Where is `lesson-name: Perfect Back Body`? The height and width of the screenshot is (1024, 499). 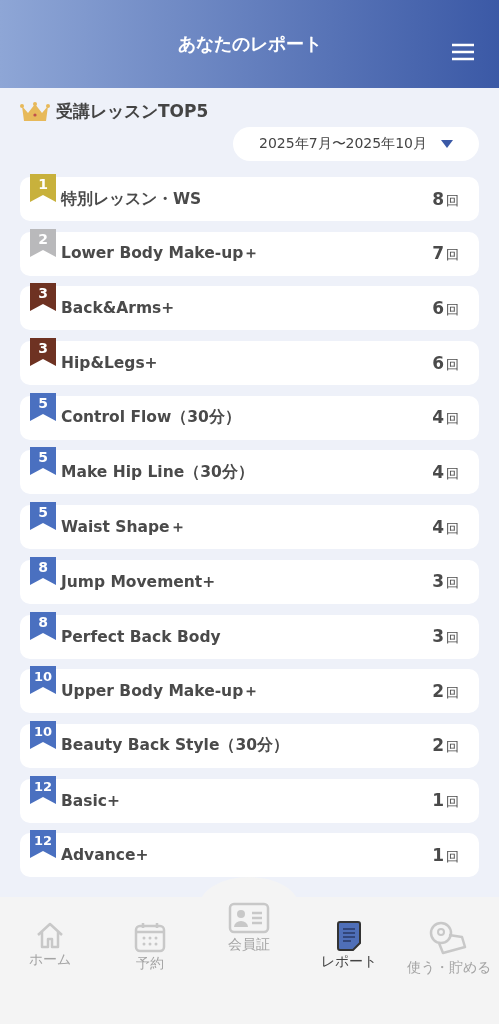 lesson-name: Perfect Back Body is located at coordinates (141, 636).